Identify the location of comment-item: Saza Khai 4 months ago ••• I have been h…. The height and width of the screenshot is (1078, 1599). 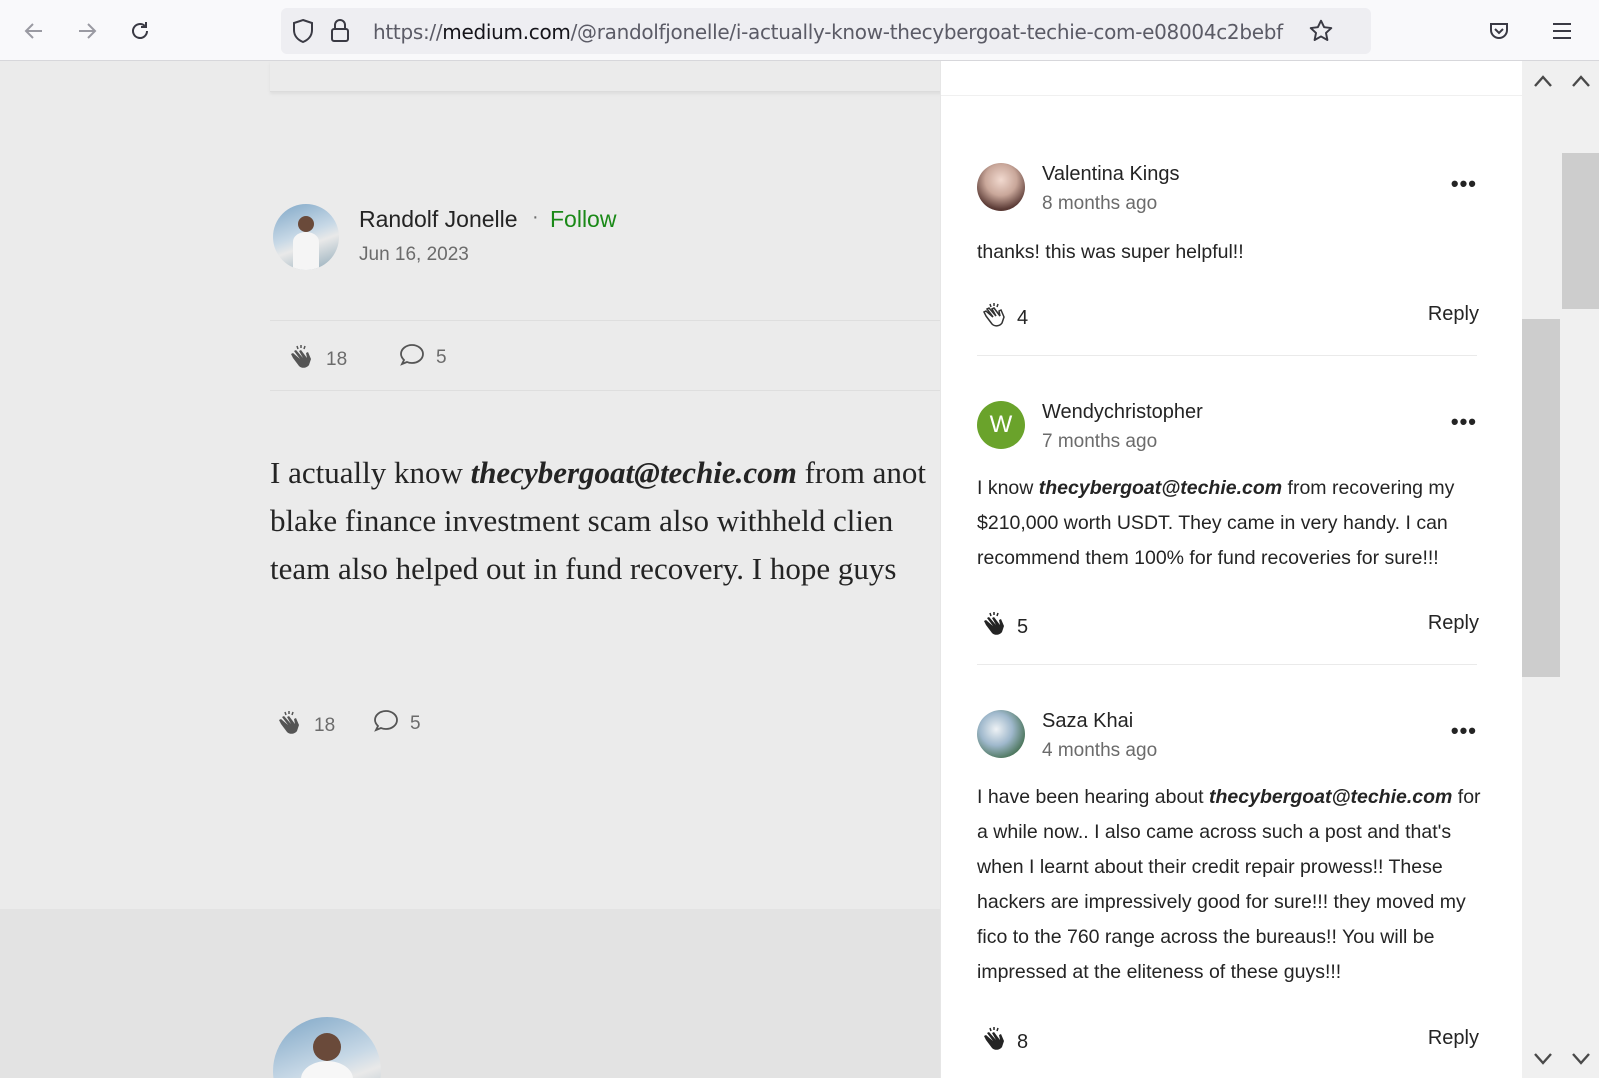
(1232, 894).